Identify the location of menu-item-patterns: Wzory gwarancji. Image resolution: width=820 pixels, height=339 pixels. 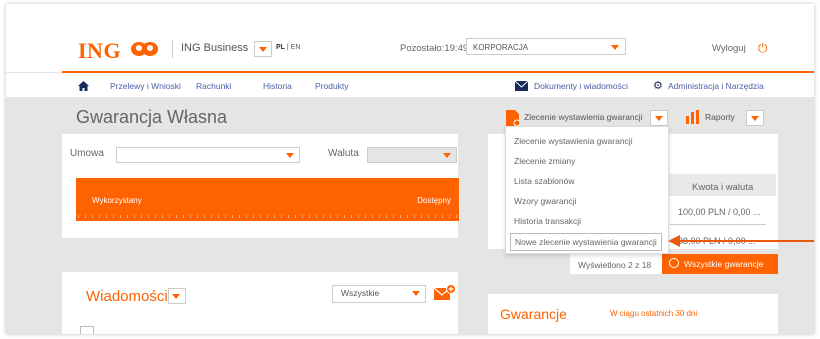
(545, 201).